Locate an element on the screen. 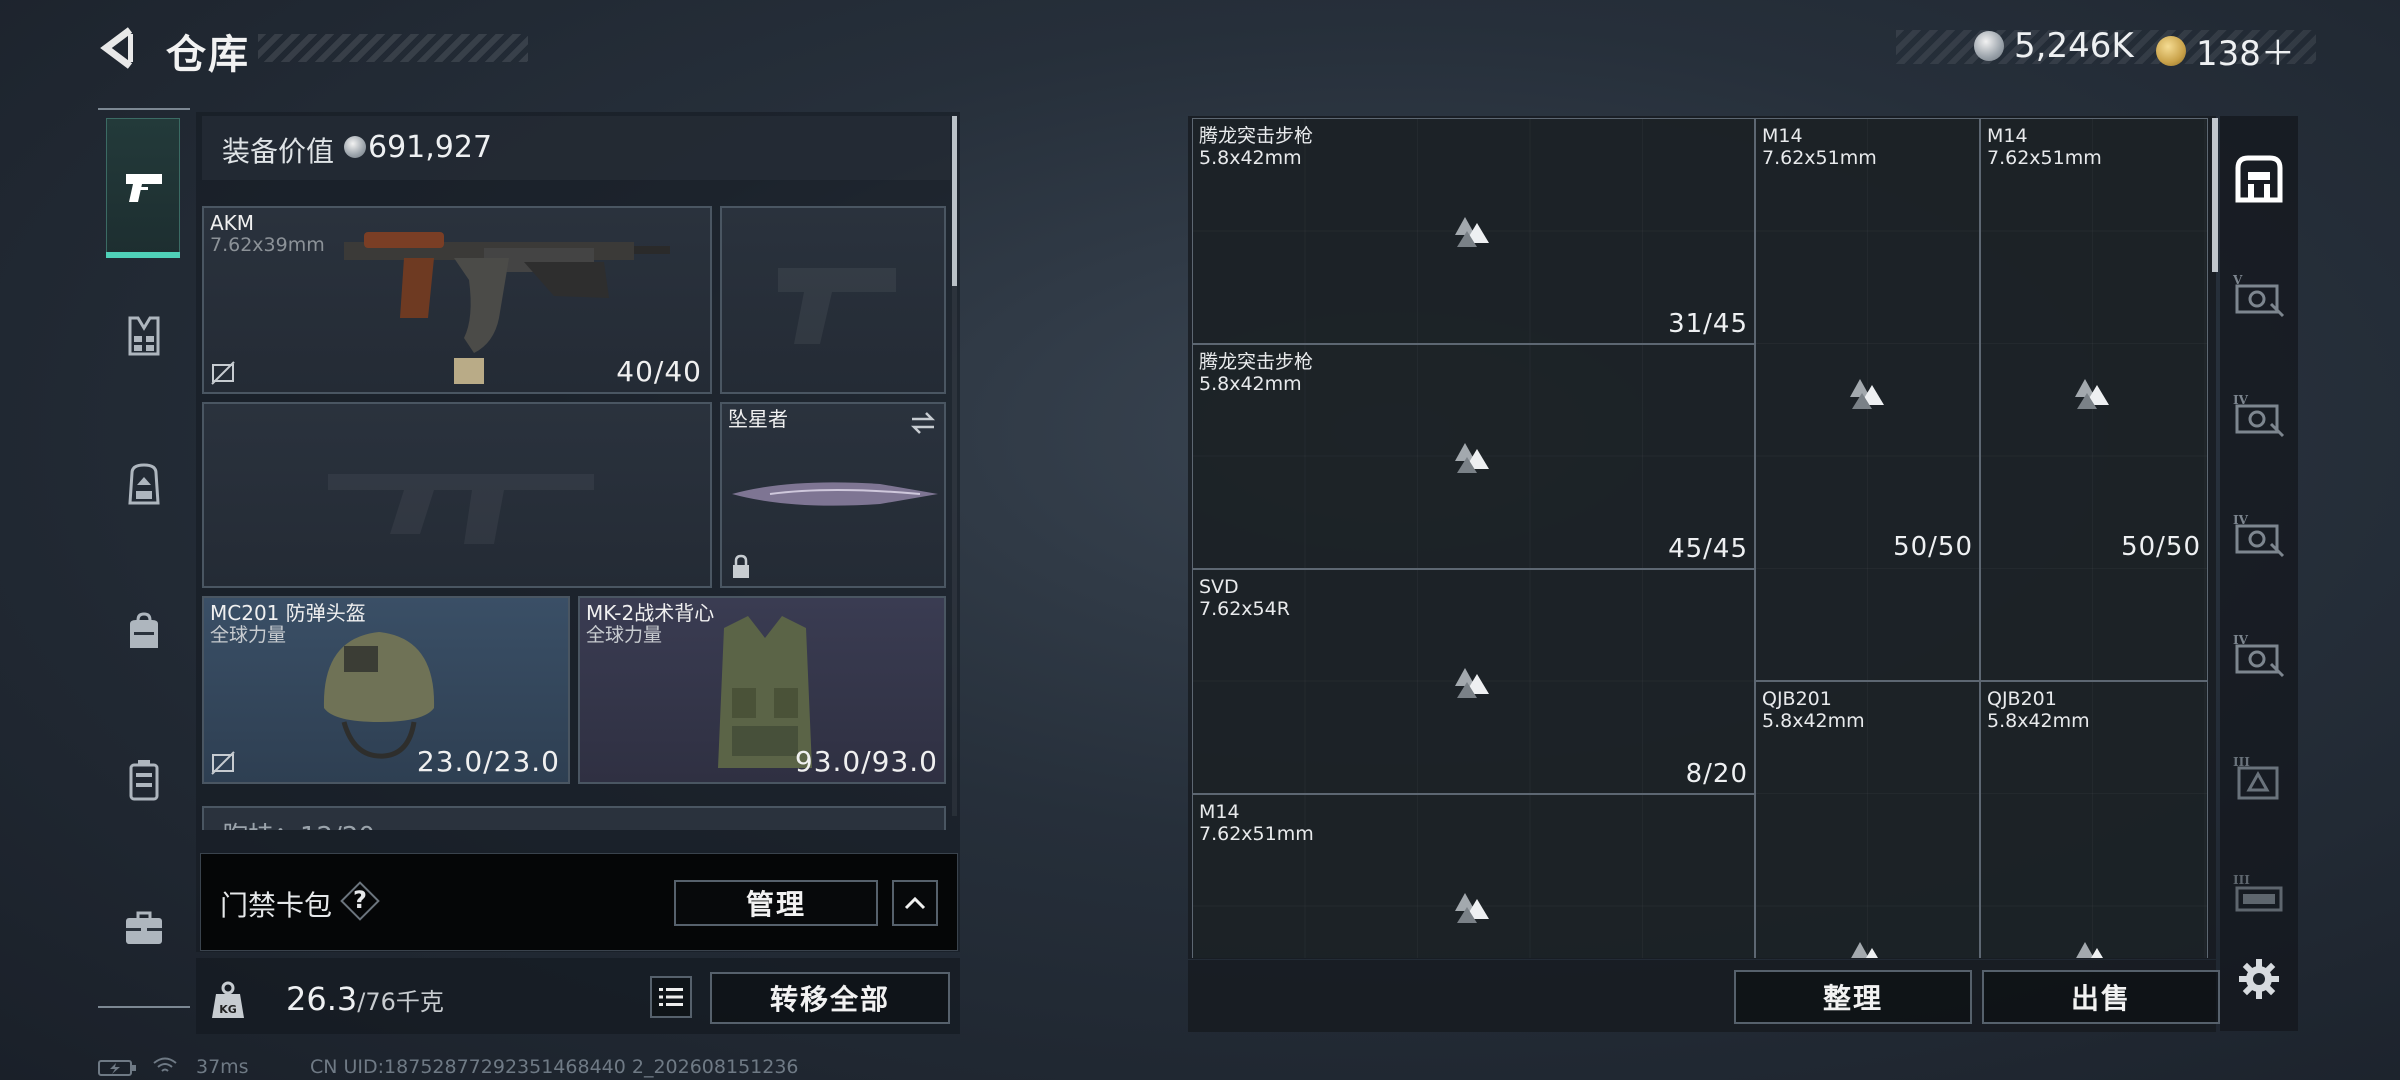  ping-value: 37ms is located at coordinates (222, 1067).